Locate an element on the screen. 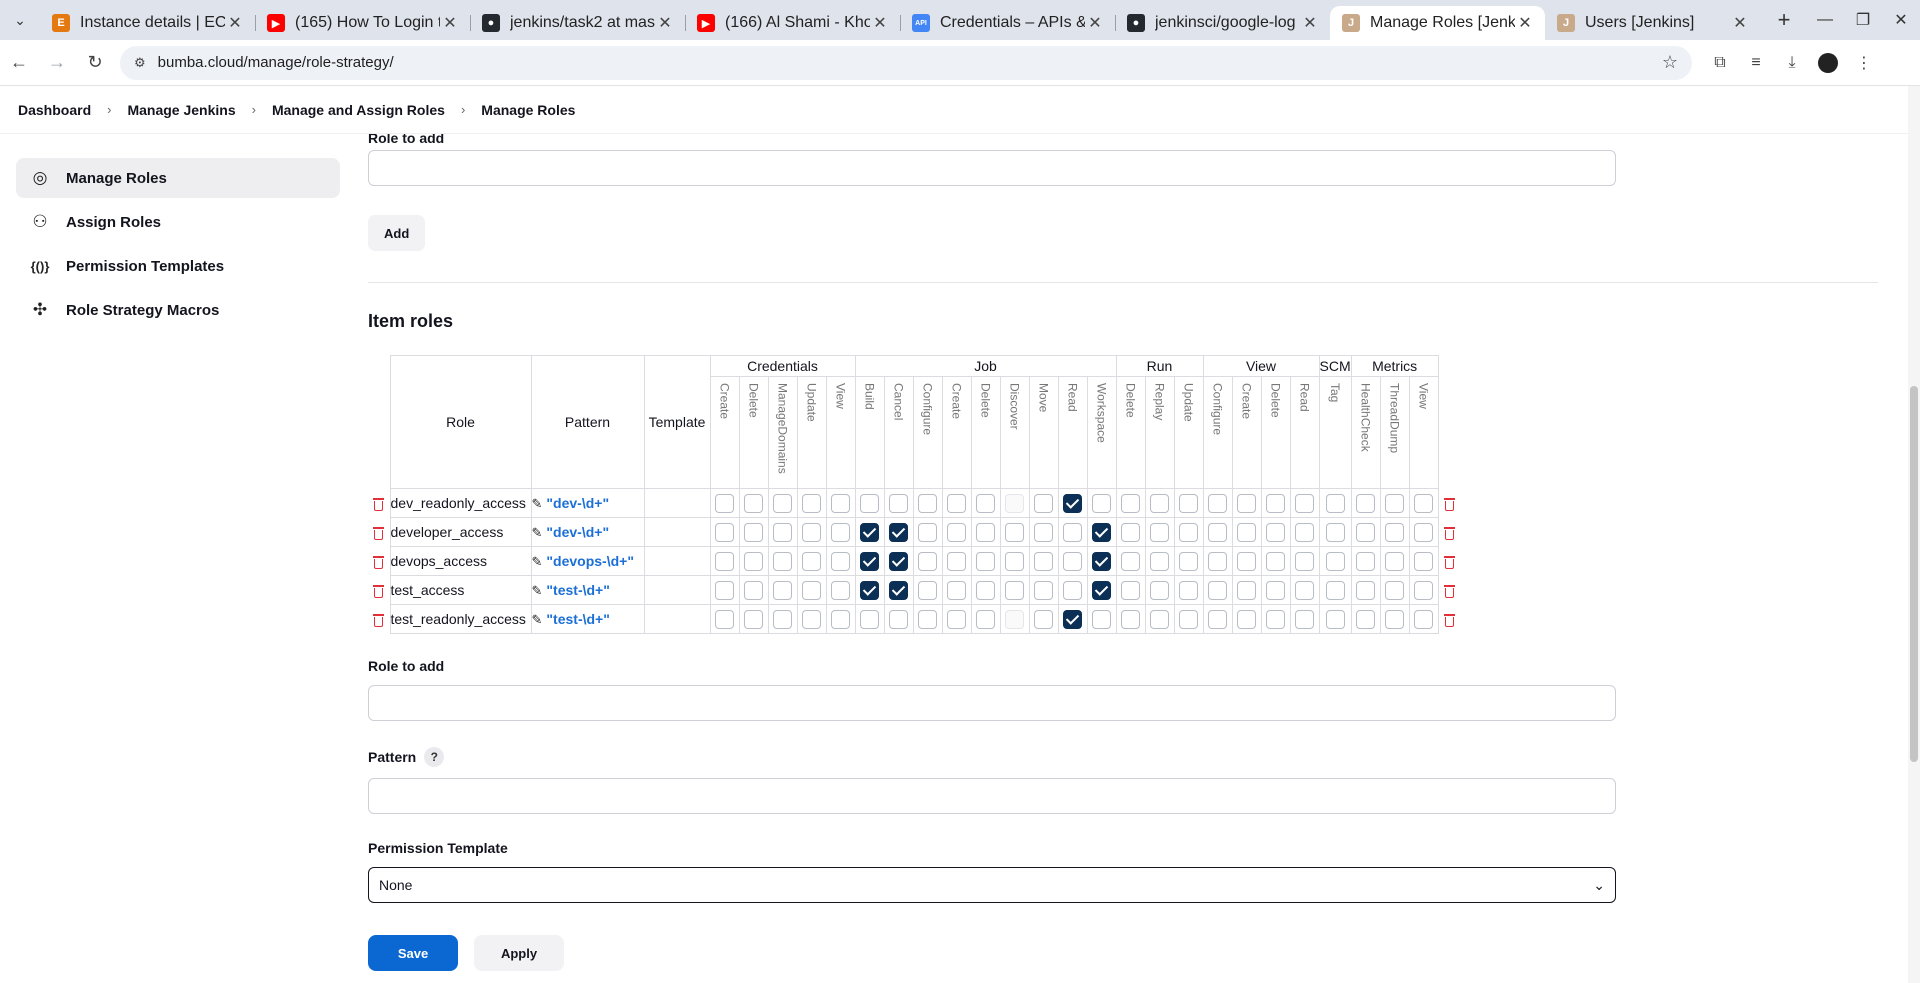 The image size is (1920, 983). browser-tab: ▶ (165) How To Login t ✕ is located at coordinates (362, 23).